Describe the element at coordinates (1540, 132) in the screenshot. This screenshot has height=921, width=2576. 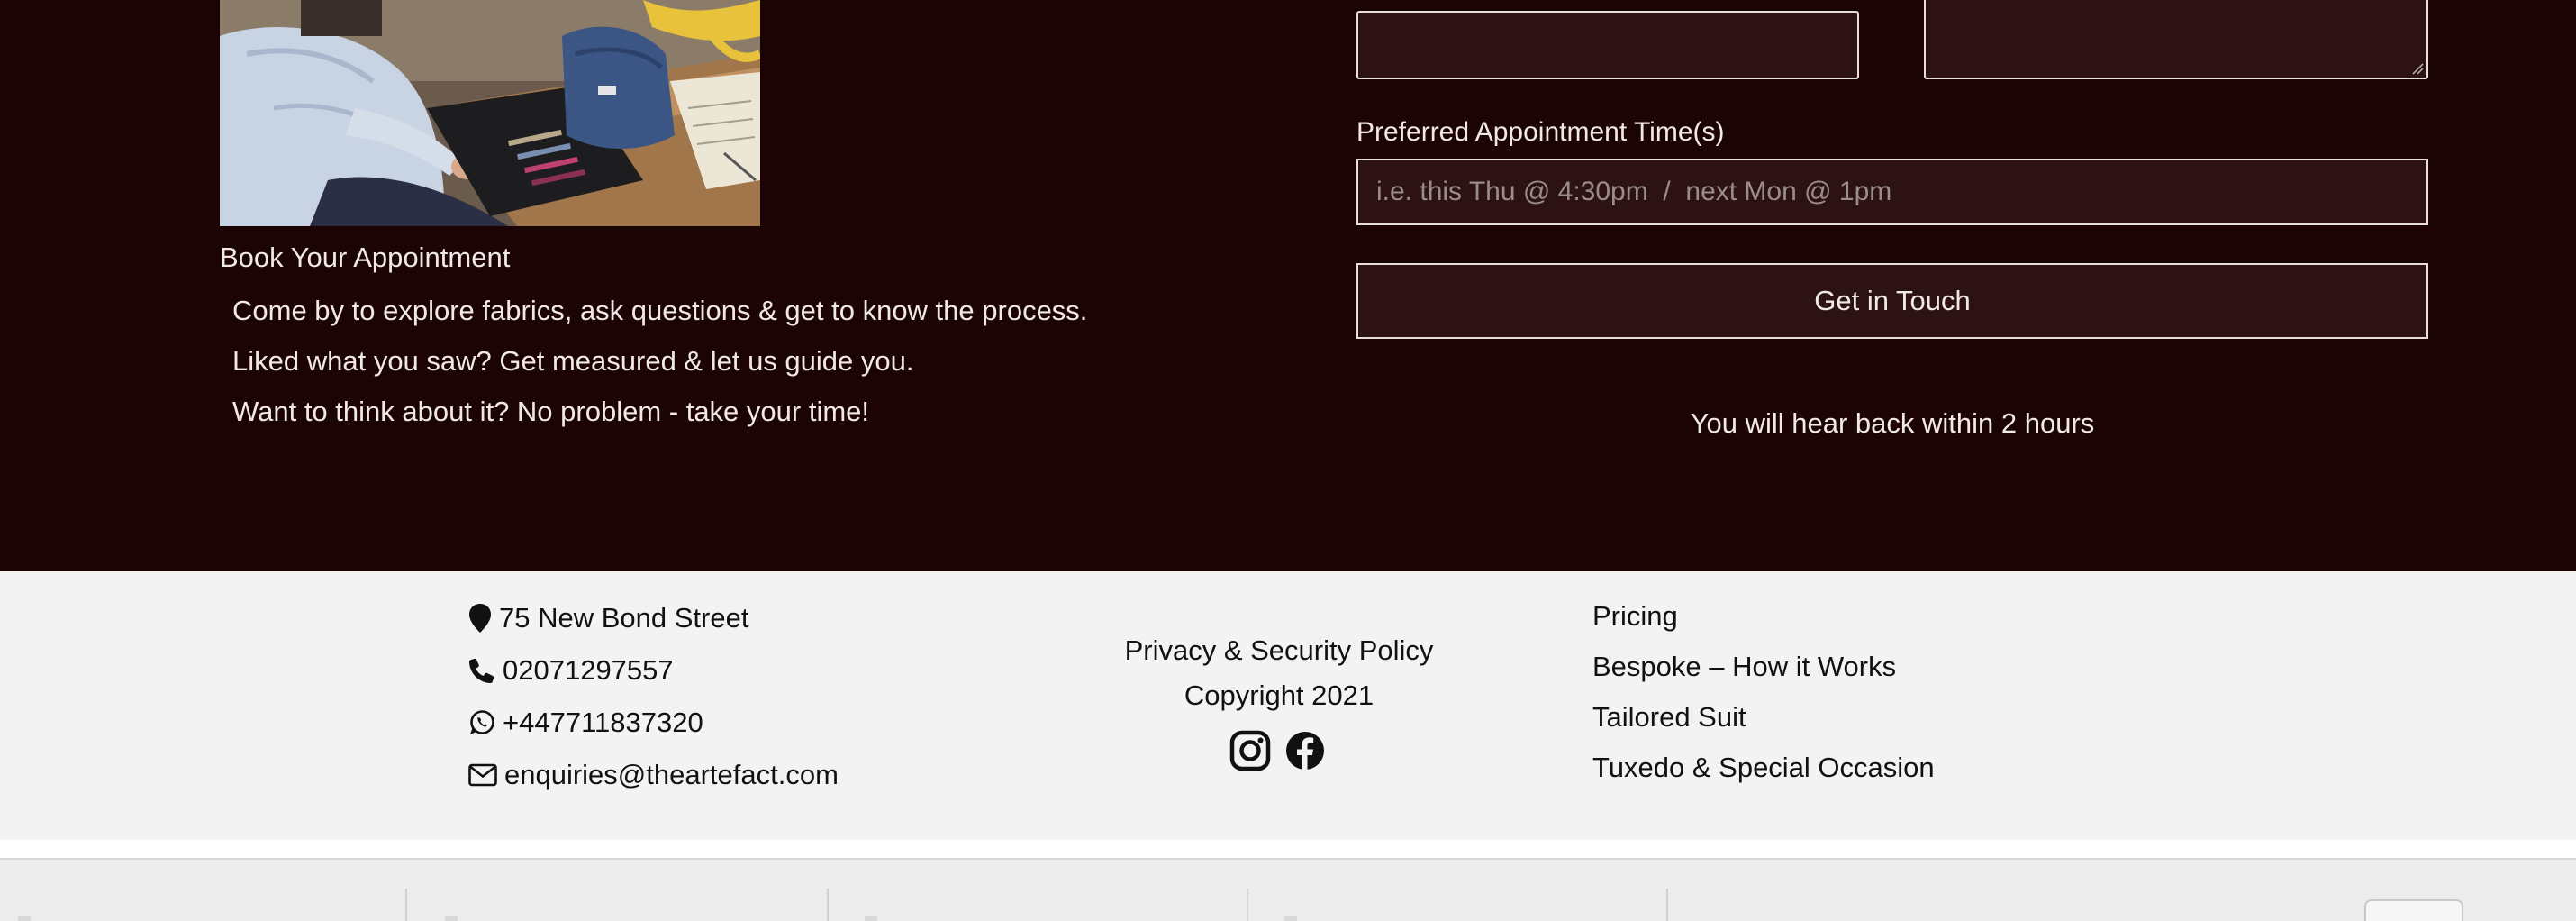
I see `preferred-time-label: Preferred Appointment Time(s)` at that location.